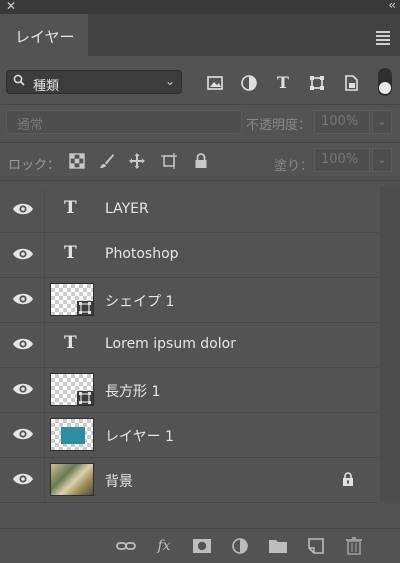  I want to click on new-layer-icon, so click(316, 546).